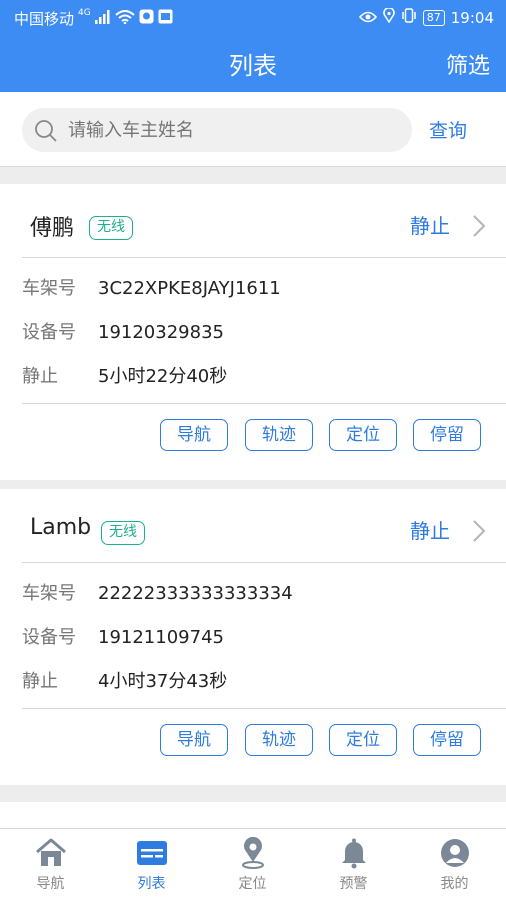 The height and width of the screenshot is (901, 506). Describe the element at coordinates (233, 131) in the screenshot. I see `search-input` at that location.